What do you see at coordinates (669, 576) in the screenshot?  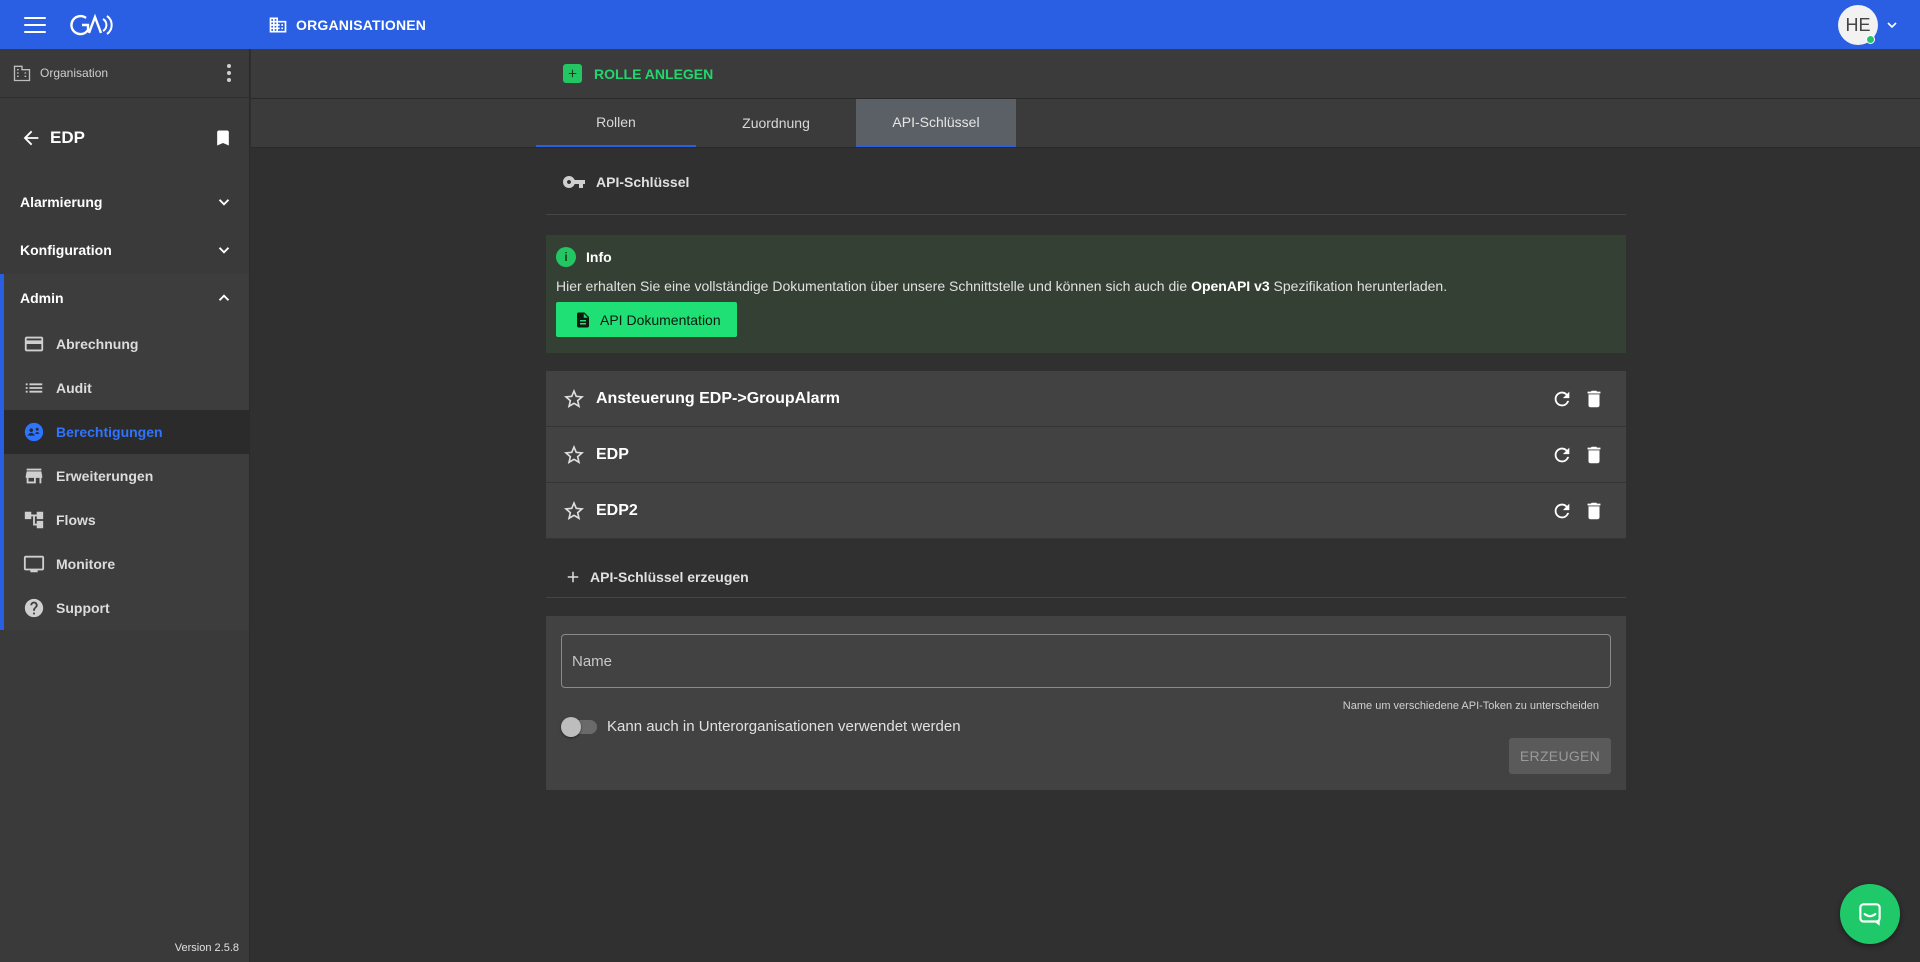 I see `create-header-label: API-Schlüssel erzeugen` at bounding box center [669, 576].